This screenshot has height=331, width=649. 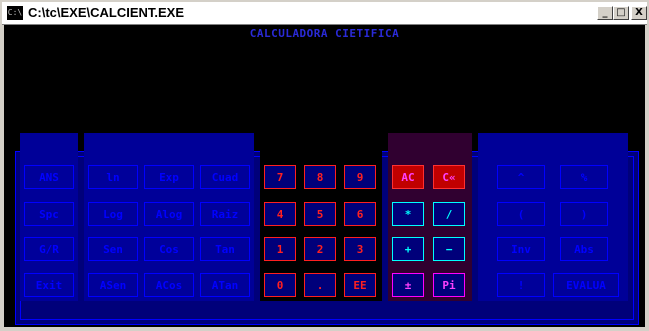 What do you see at coordinates (280, 177) in the screenshot?
I see `digit-7-button: 7` at bounding box center [280, 177].